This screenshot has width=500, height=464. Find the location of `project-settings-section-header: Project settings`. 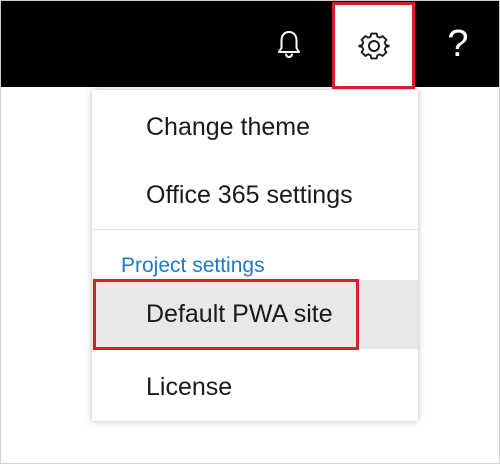

project-settings-section-header: Project settings is located at coordinates (193, 265).